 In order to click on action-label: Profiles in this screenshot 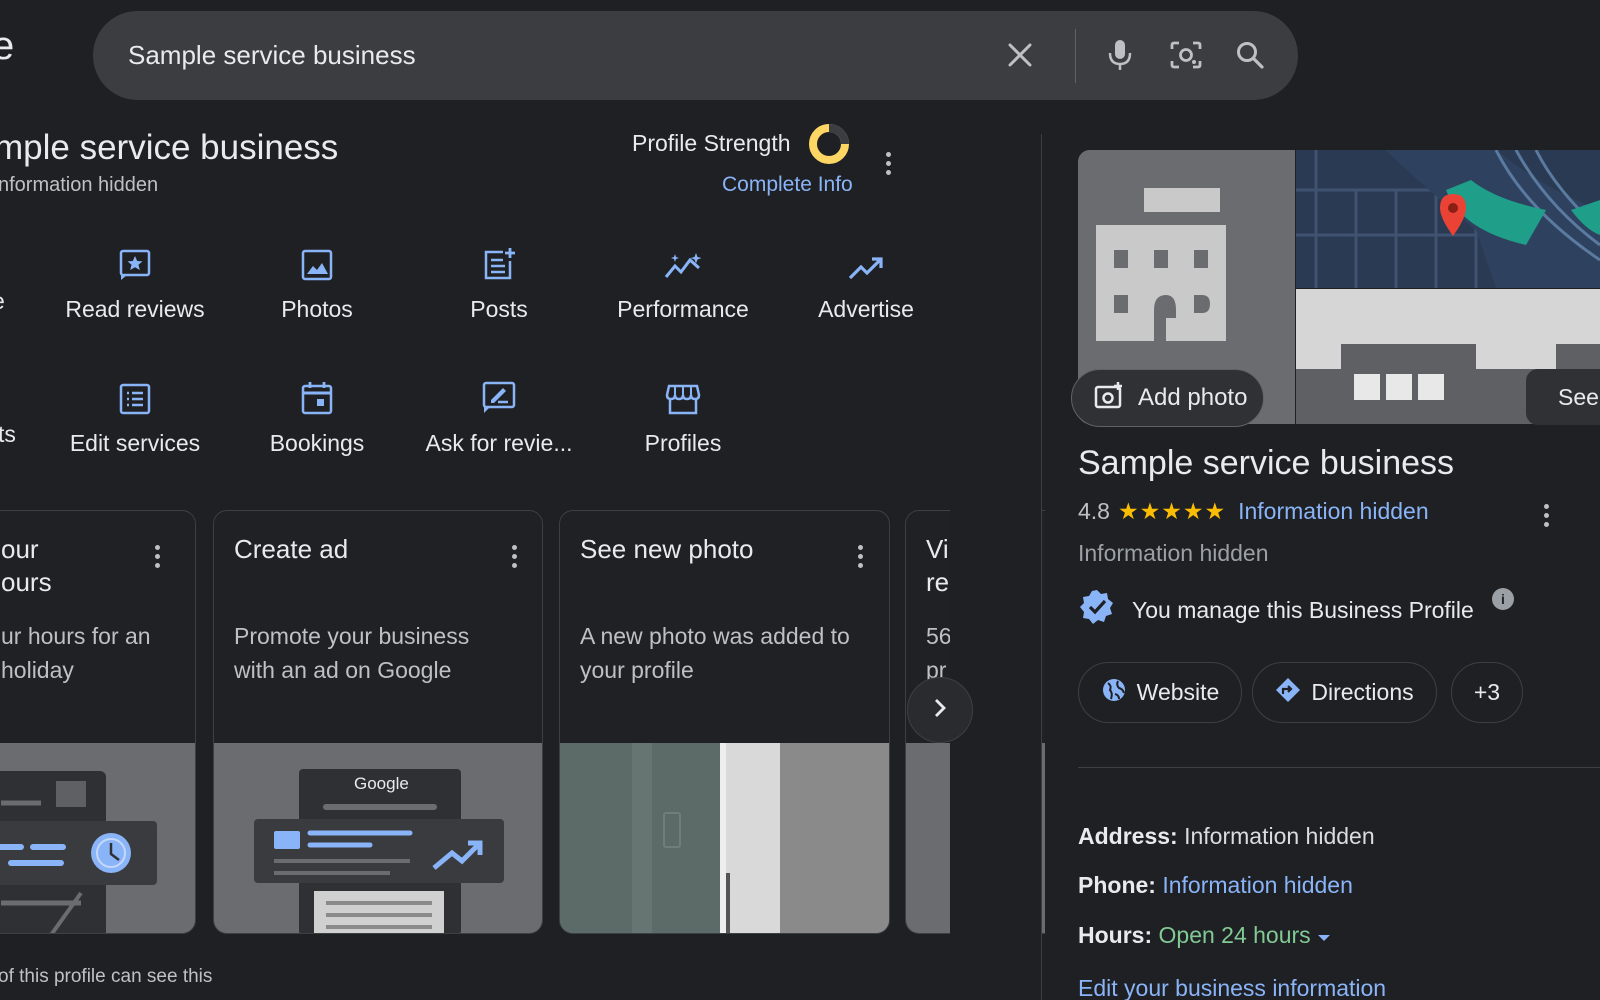, I will do `click(683, 443)`.